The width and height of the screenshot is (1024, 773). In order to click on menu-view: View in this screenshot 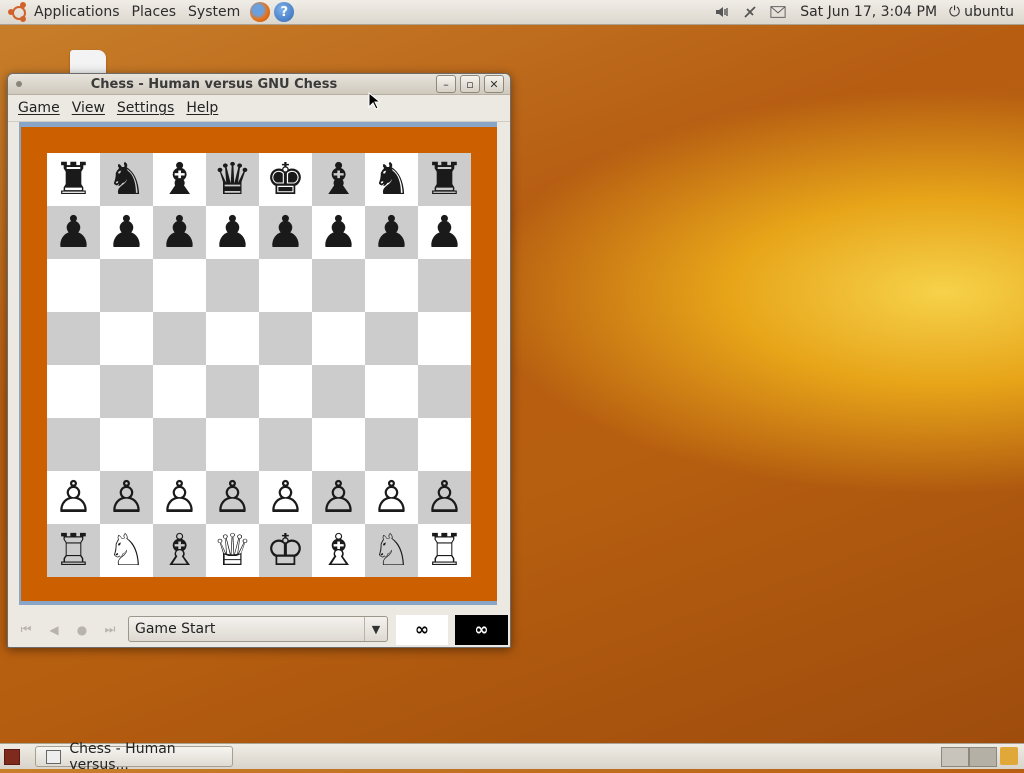, I will do `click(88, 108)`.